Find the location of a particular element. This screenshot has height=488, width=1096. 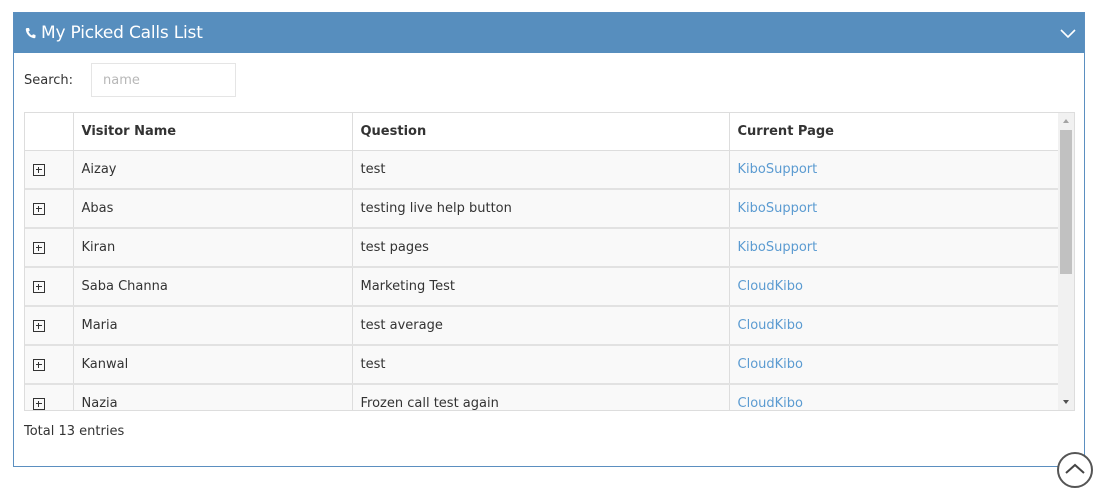

visitor-name-cell: Kanwal is located at coordinates (213, 365).